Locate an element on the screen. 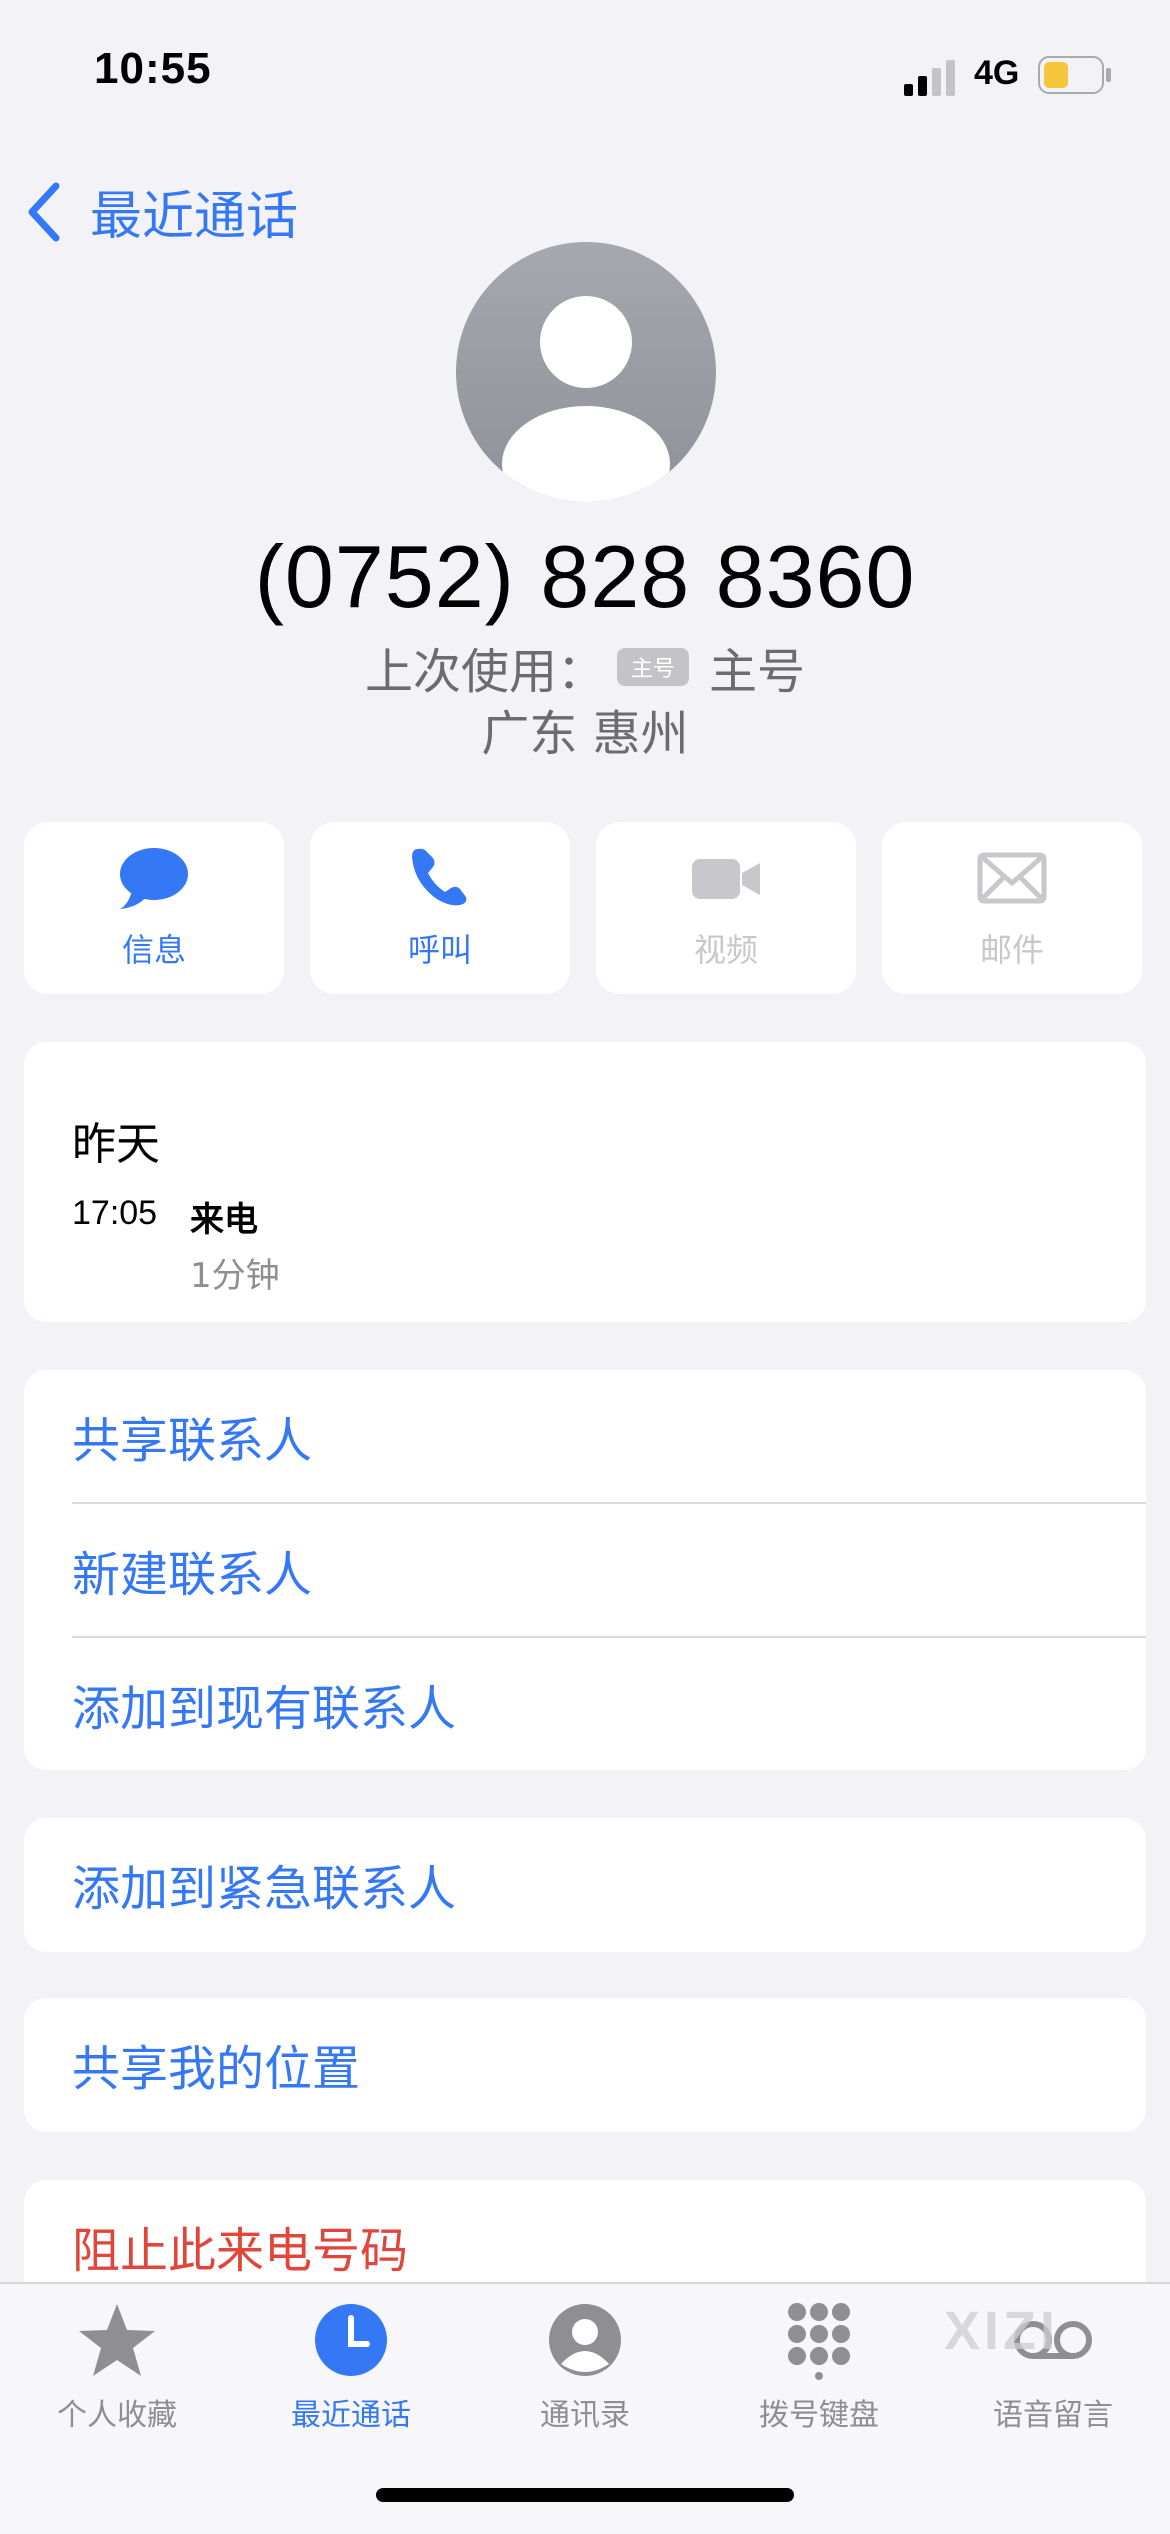  tab-favorites: 个人收藏 is located at coordinates (117, 2367).